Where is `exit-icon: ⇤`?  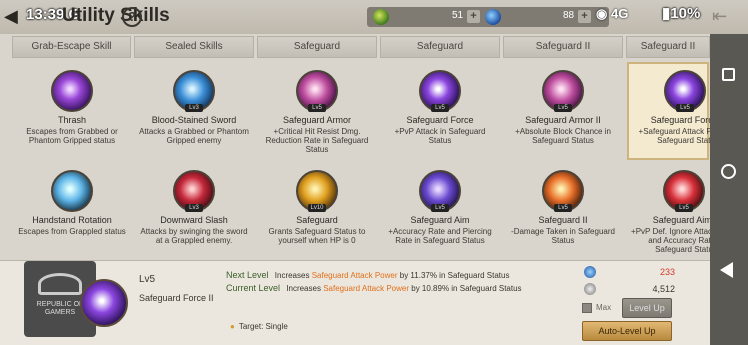 exit-icon: ⇤ is located at coordinates (723, 16).